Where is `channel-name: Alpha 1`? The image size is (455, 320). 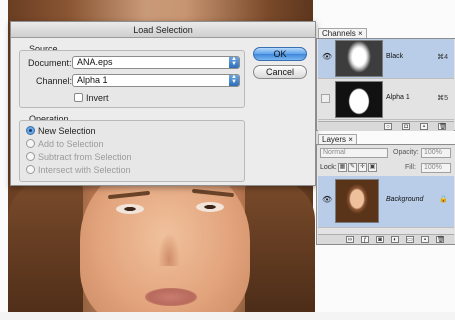
channel-name: Alpha 1 is located at coordinates (398, 97).